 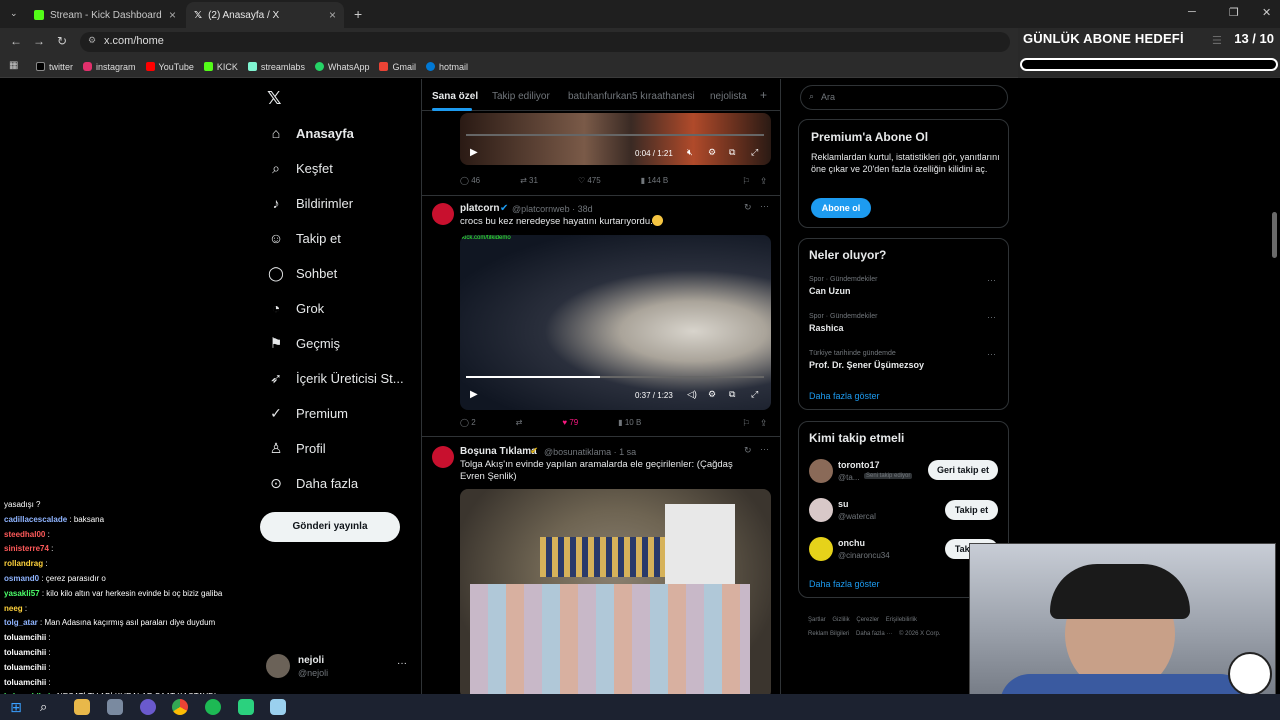 I want to click on suggested-name: su, so click(x=843, y=504).